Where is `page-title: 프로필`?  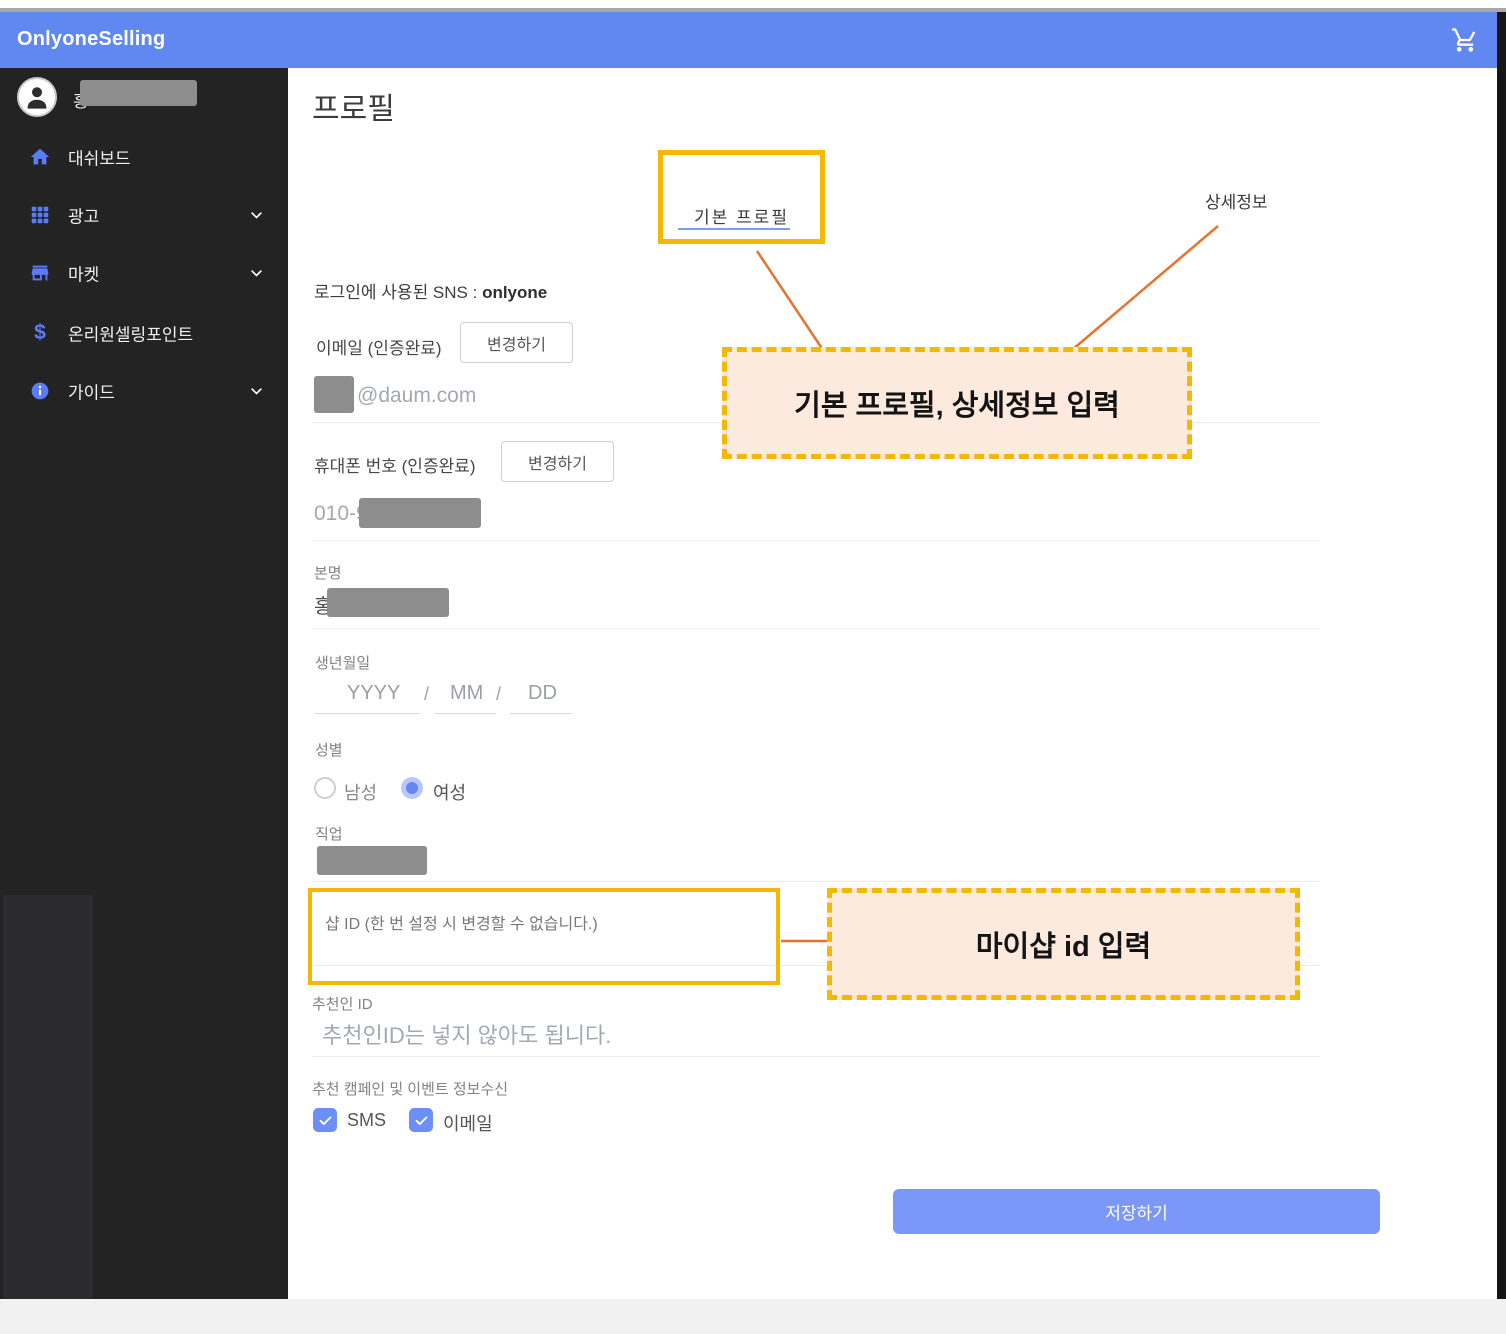
page-title: 프로필 is located at coordinates (353, 109).